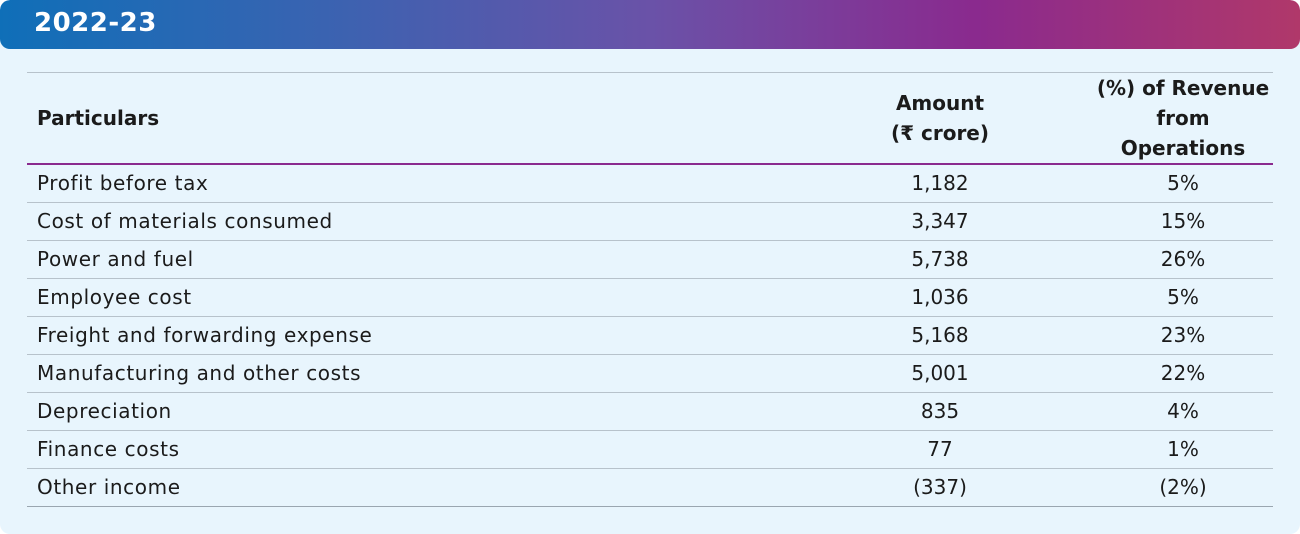 This screenshot has width=1300, height=534. What do you see at coordinates (940, 487) in the screenshot?
I see `row-amount: (337)` at bounding box center [940, 487].